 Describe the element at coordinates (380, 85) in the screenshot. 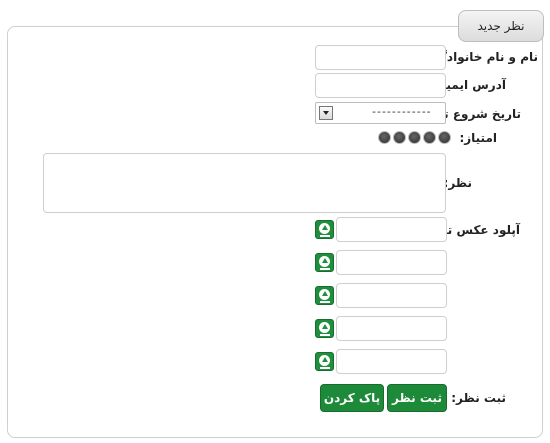

I see `email-input` at that location.